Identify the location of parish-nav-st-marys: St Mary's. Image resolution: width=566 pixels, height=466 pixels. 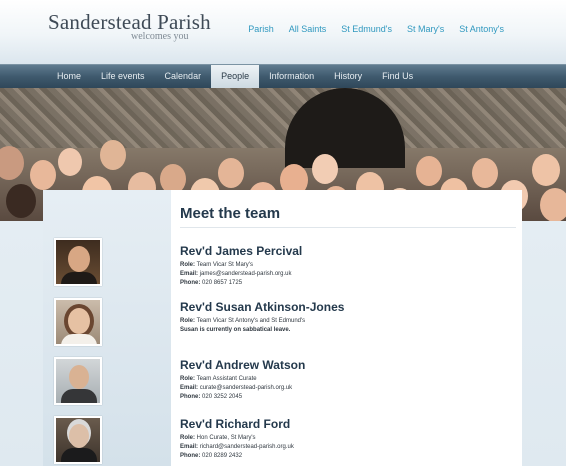
(425, 29).